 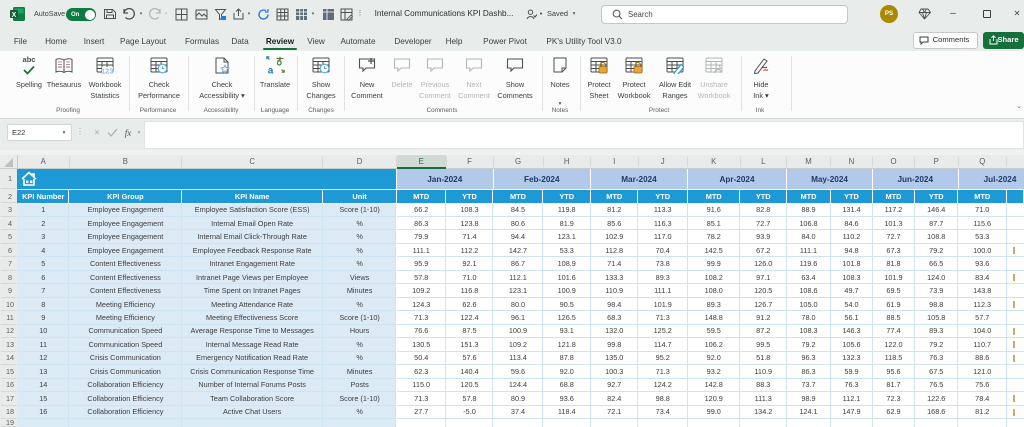 What do you see at coordinates (14, 15) in the screenshot?
I see `svg-text: X` at bounding box center [14, 15].